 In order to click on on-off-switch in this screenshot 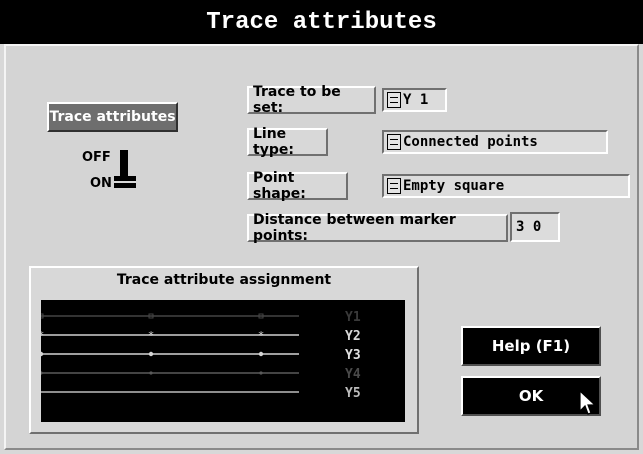, I will do `click(126, 170)`.